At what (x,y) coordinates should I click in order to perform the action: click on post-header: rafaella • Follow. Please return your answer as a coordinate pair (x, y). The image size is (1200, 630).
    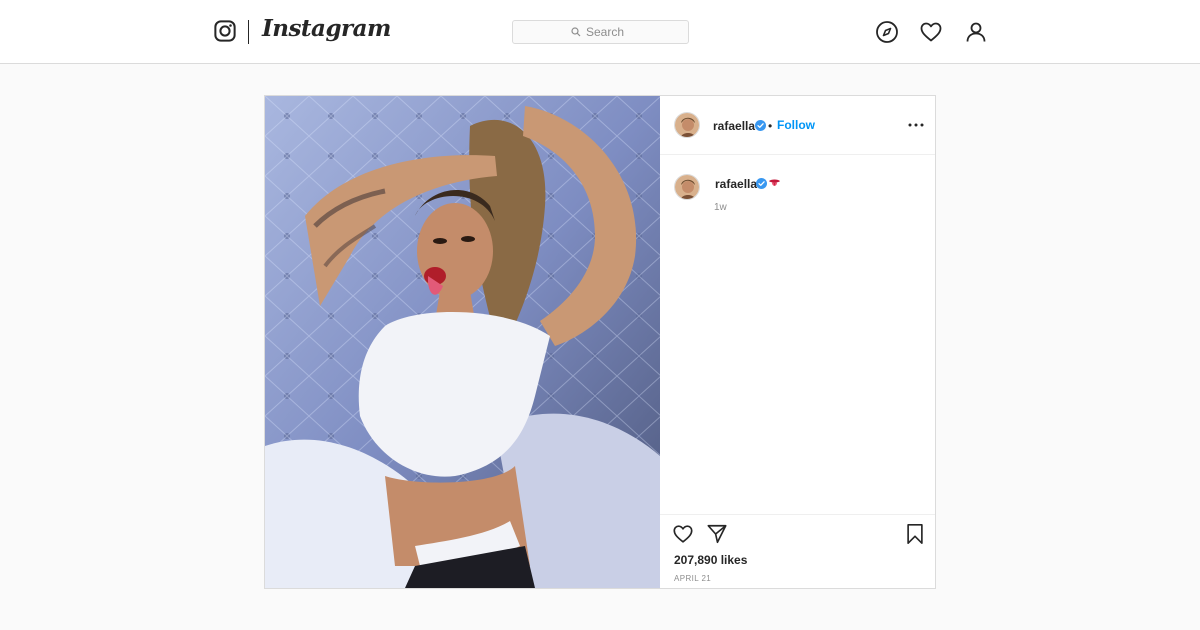
    Looking at the image, I should click on (797, 125).